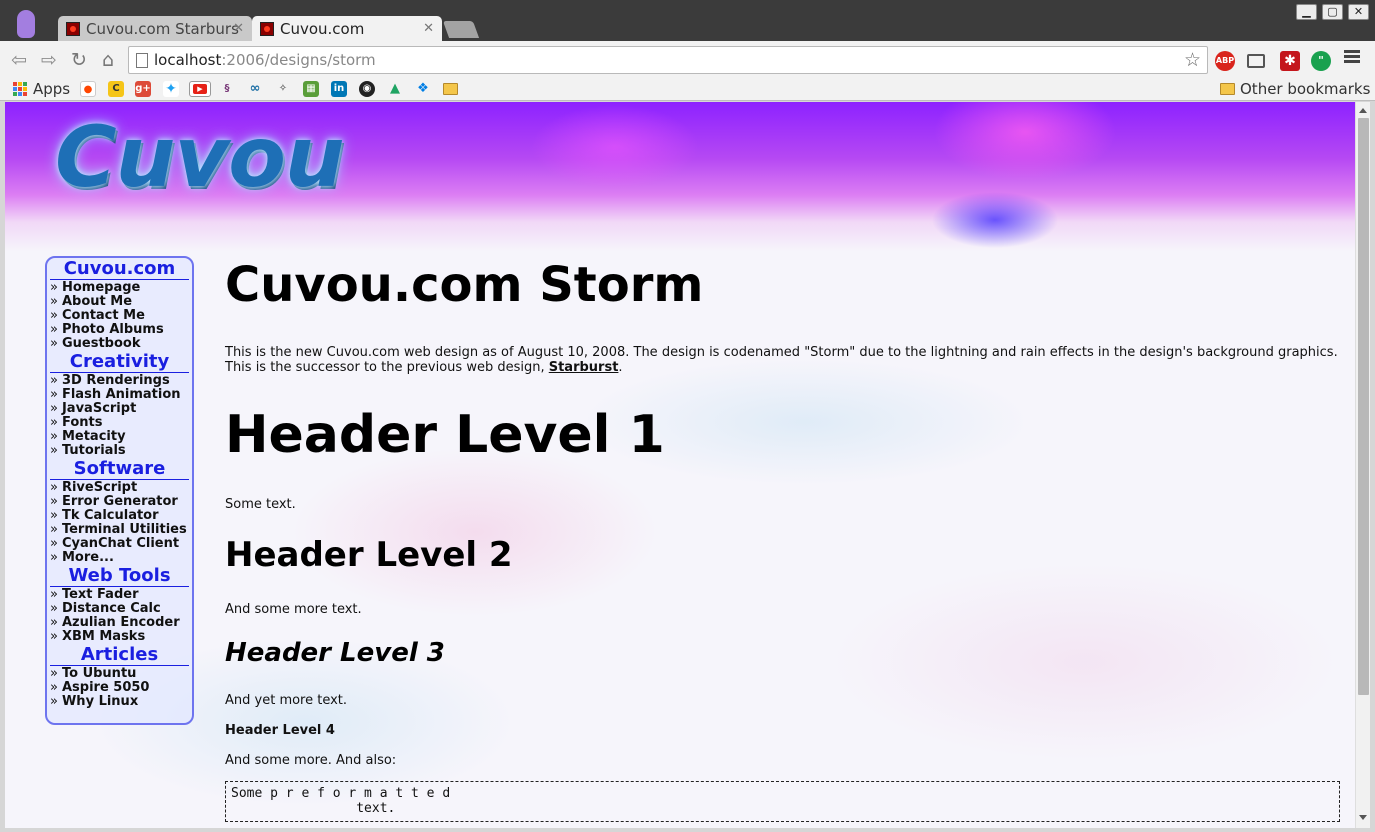 The image size is (1375, 832). I want to click on tab-title: Cuvou.com Starburs, so click(162, 29).